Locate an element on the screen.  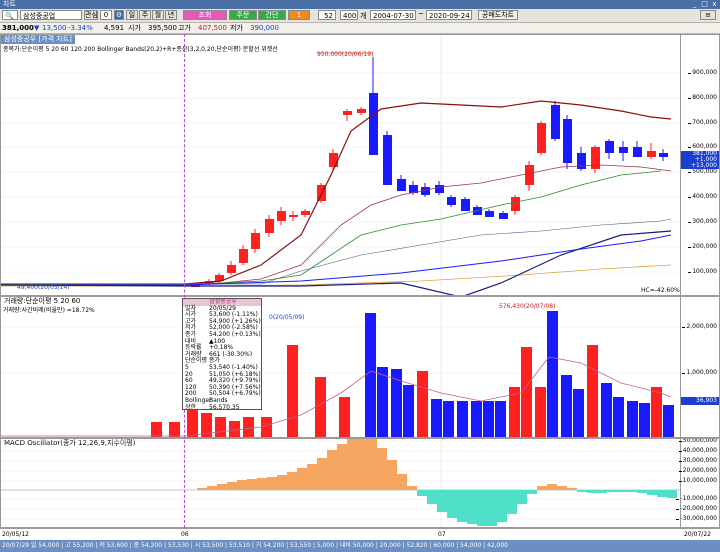
count-field: 0 is located at coordinates (106, 15).